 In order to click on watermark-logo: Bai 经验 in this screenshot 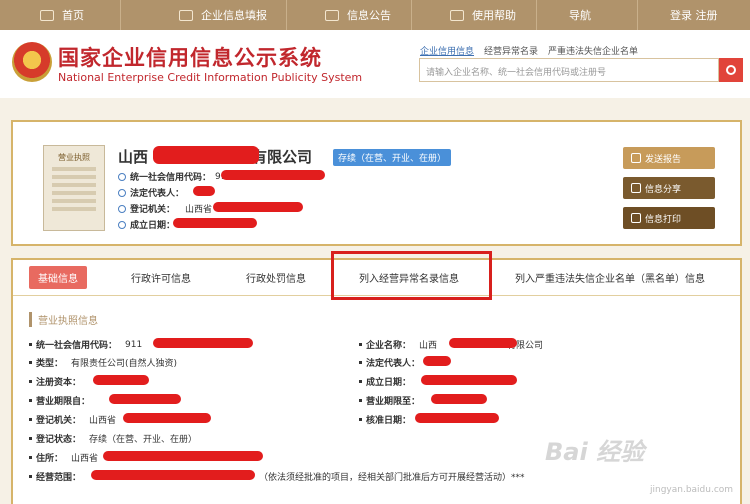, I will do `click(595, 452)`.